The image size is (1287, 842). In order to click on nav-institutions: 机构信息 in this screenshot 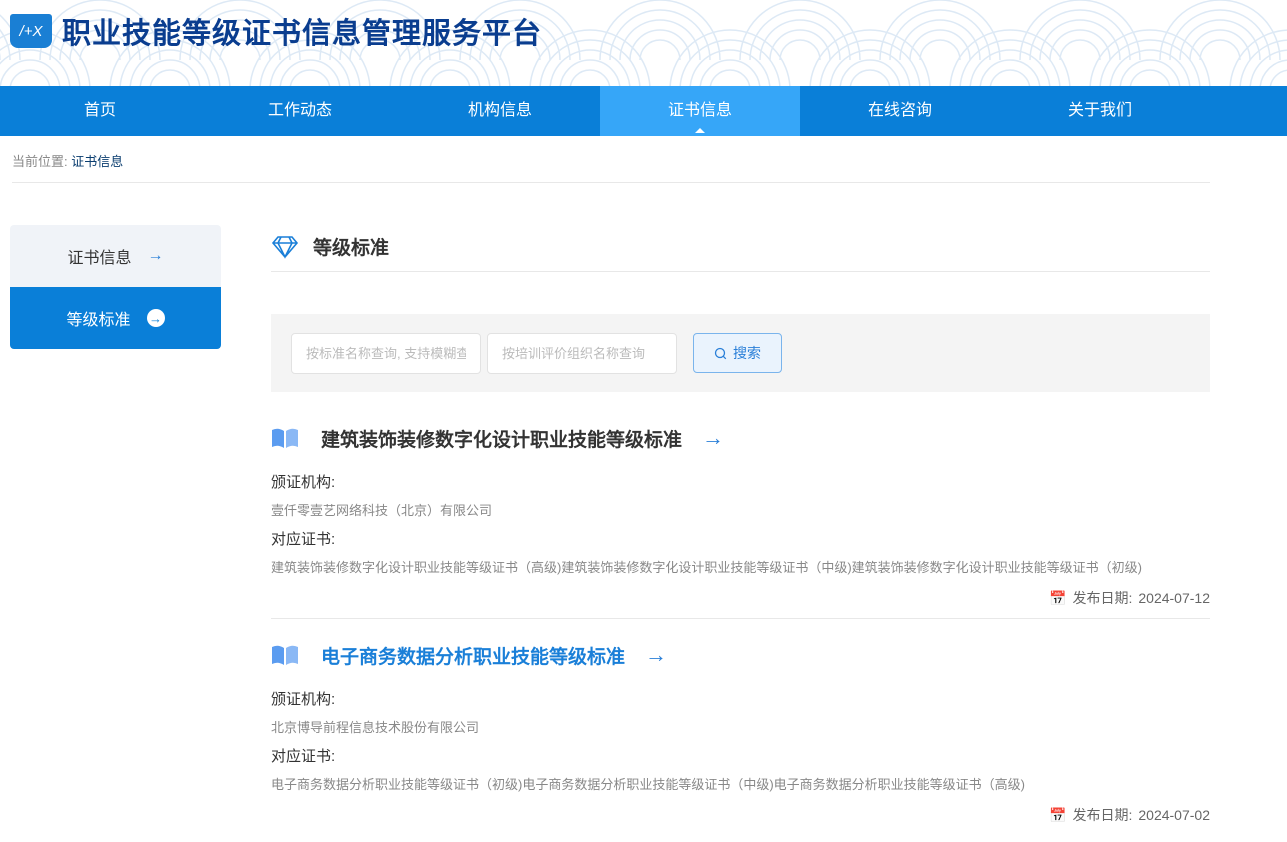, I will do `click(500, 111)`.